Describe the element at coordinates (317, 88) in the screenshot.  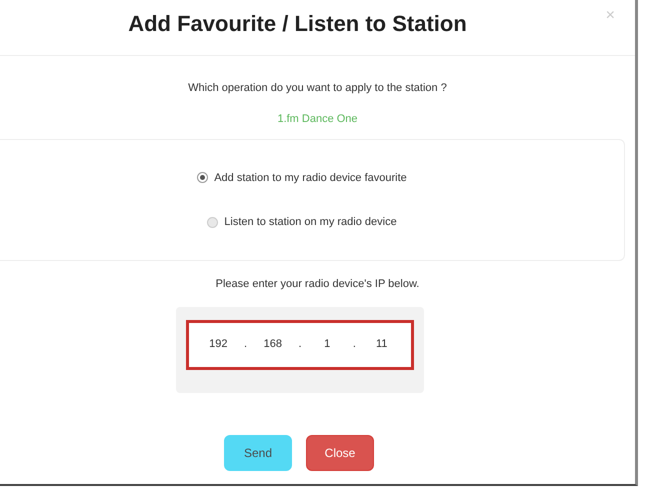
I see `question-text: Which operation do you want to apply to the station ?` at that location.